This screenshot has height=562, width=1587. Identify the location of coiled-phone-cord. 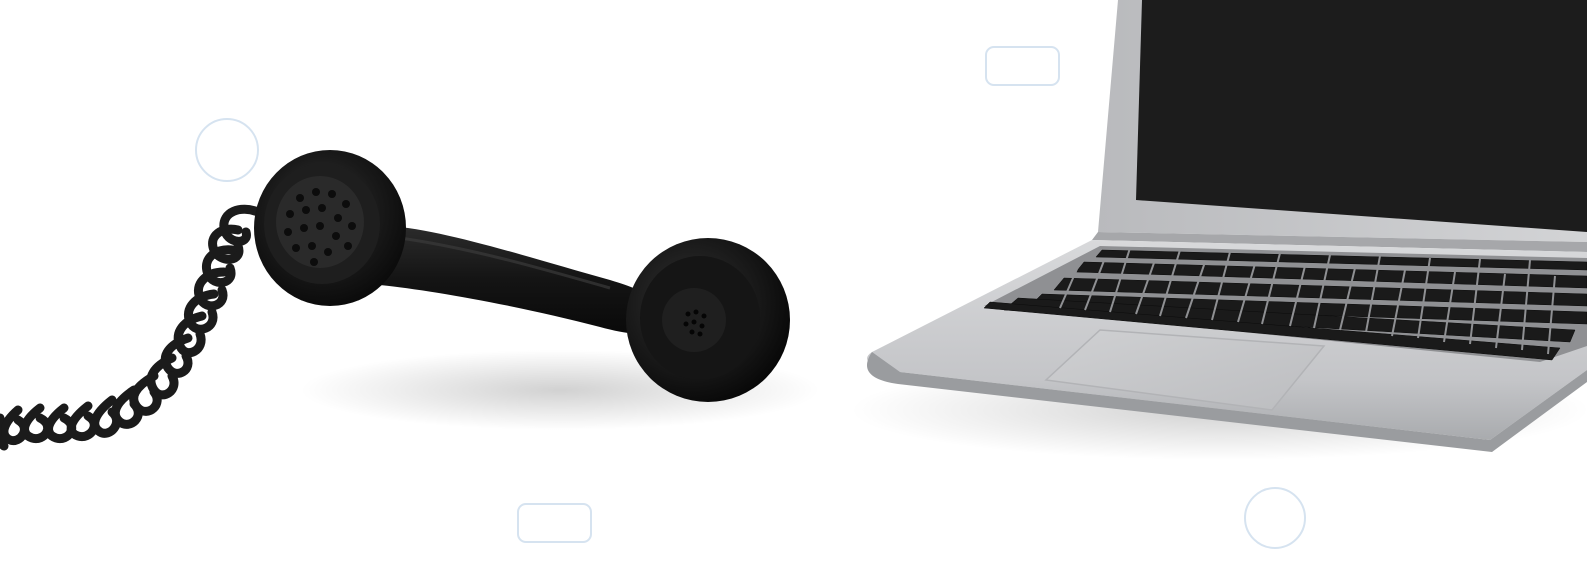
(131, 327).